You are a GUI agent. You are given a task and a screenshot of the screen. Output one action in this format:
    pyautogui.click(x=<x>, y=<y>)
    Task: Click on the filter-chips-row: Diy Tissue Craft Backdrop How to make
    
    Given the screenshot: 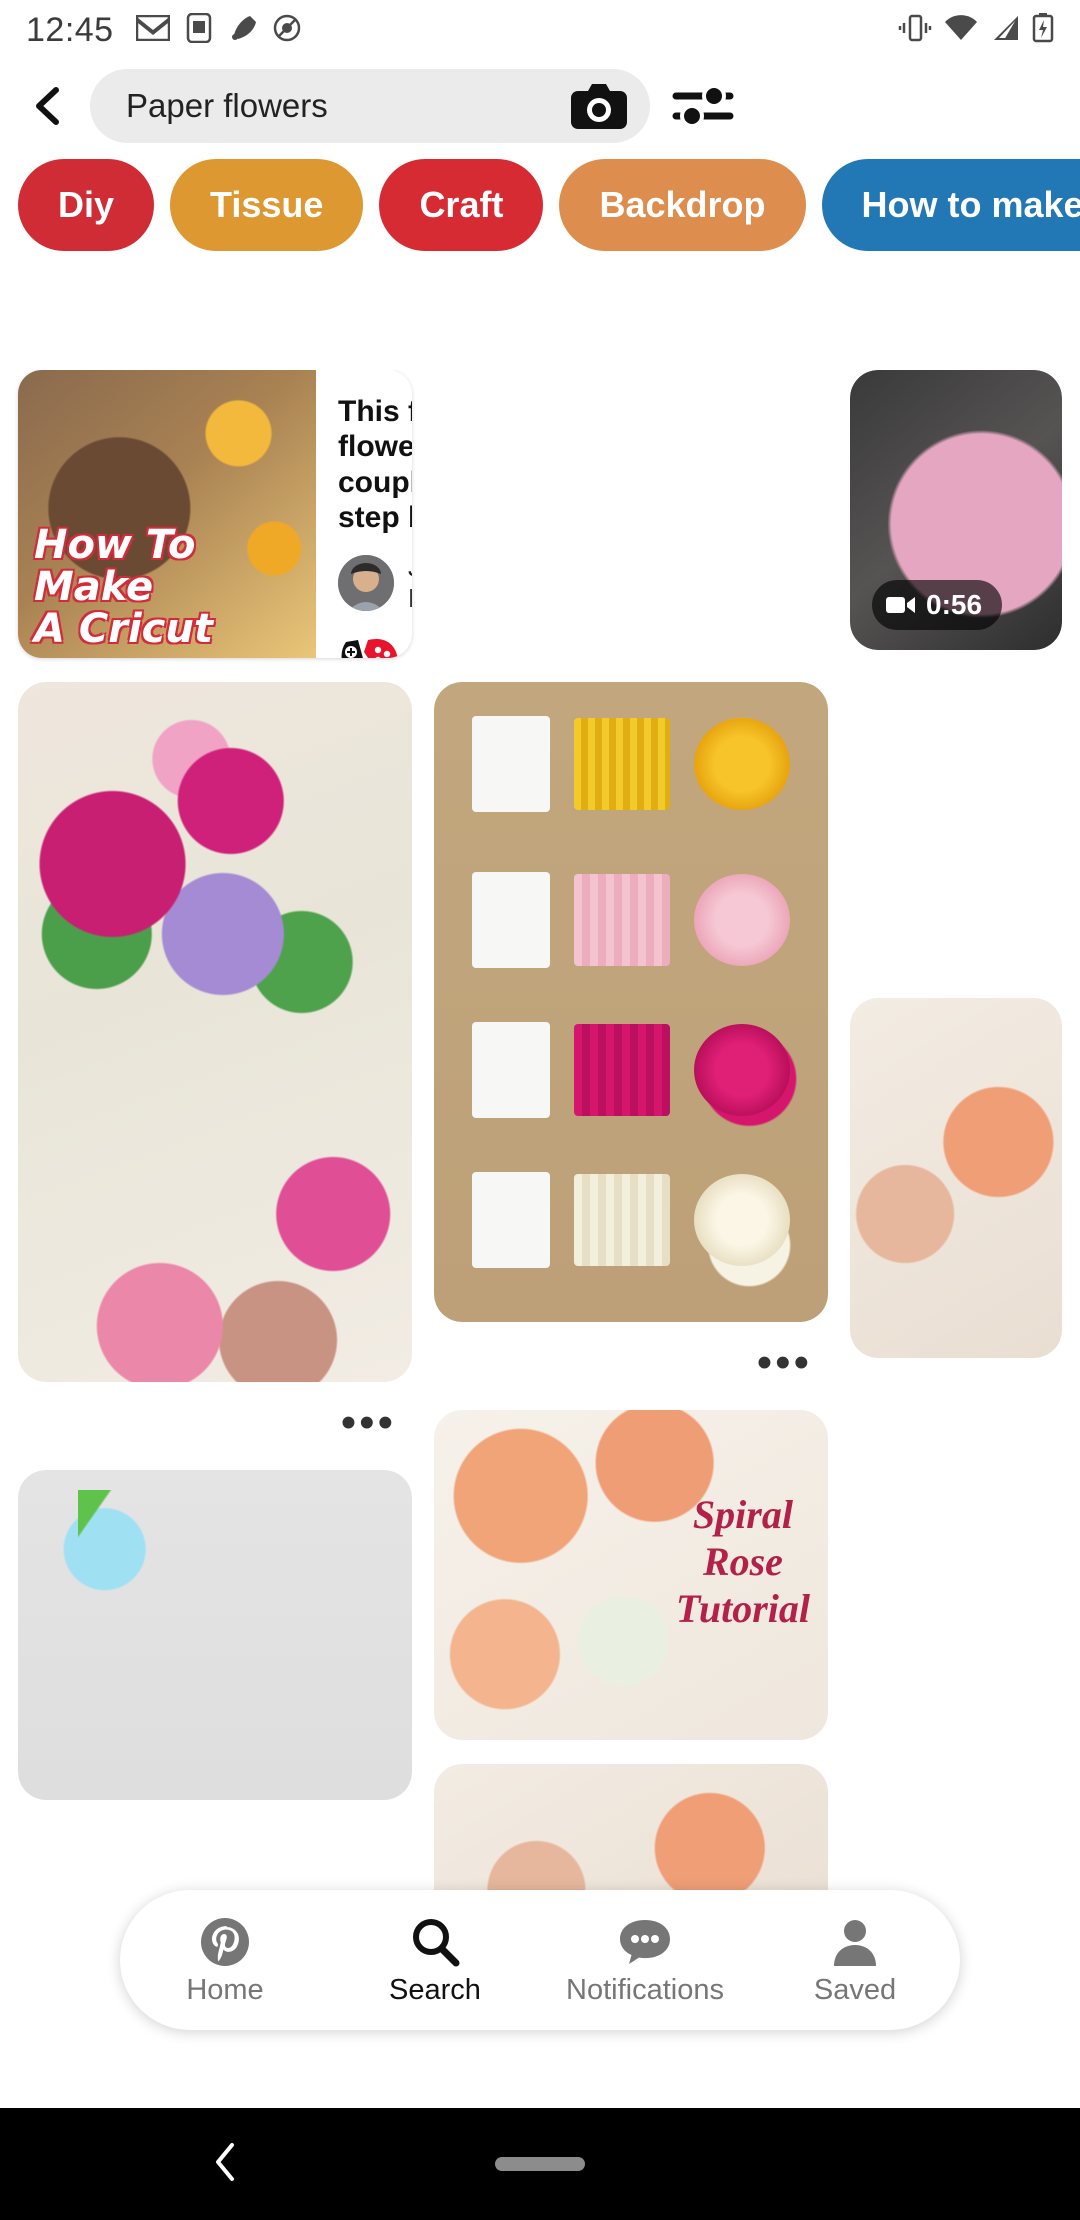 What is the action you would take?
    pyautogui.click(x=540, y=207)
    